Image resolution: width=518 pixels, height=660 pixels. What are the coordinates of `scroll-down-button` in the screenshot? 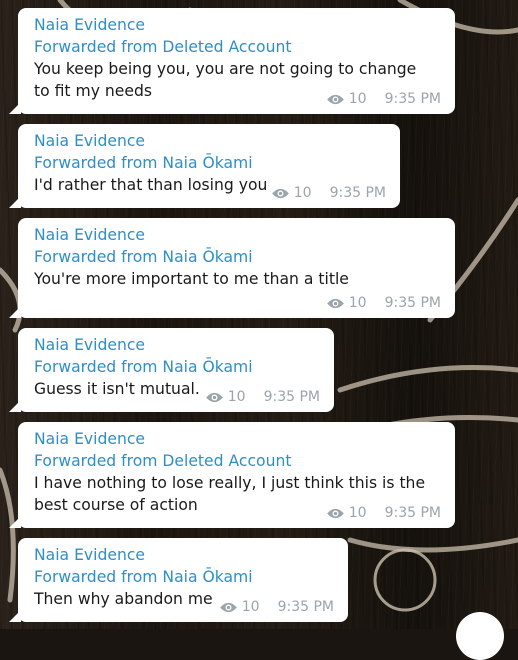 It's located at (480, 636).